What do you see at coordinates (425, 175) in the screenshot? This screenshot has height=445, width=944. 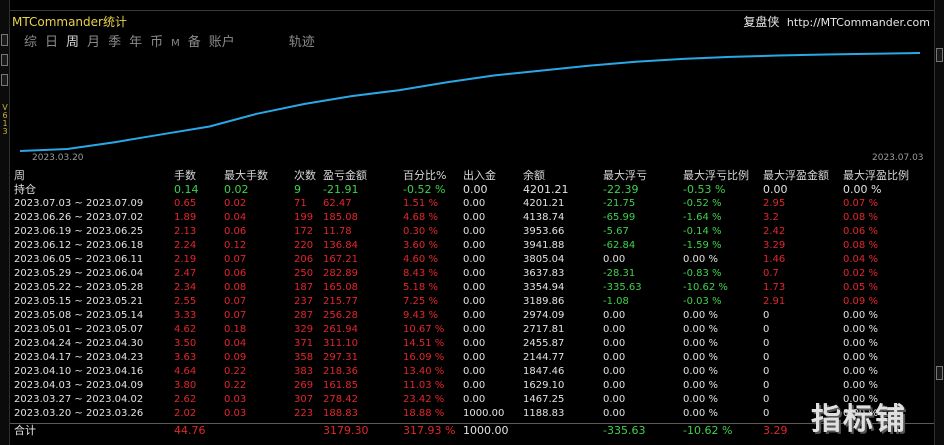 I see `cell: 百分比%` at bounding box center [425, 175].